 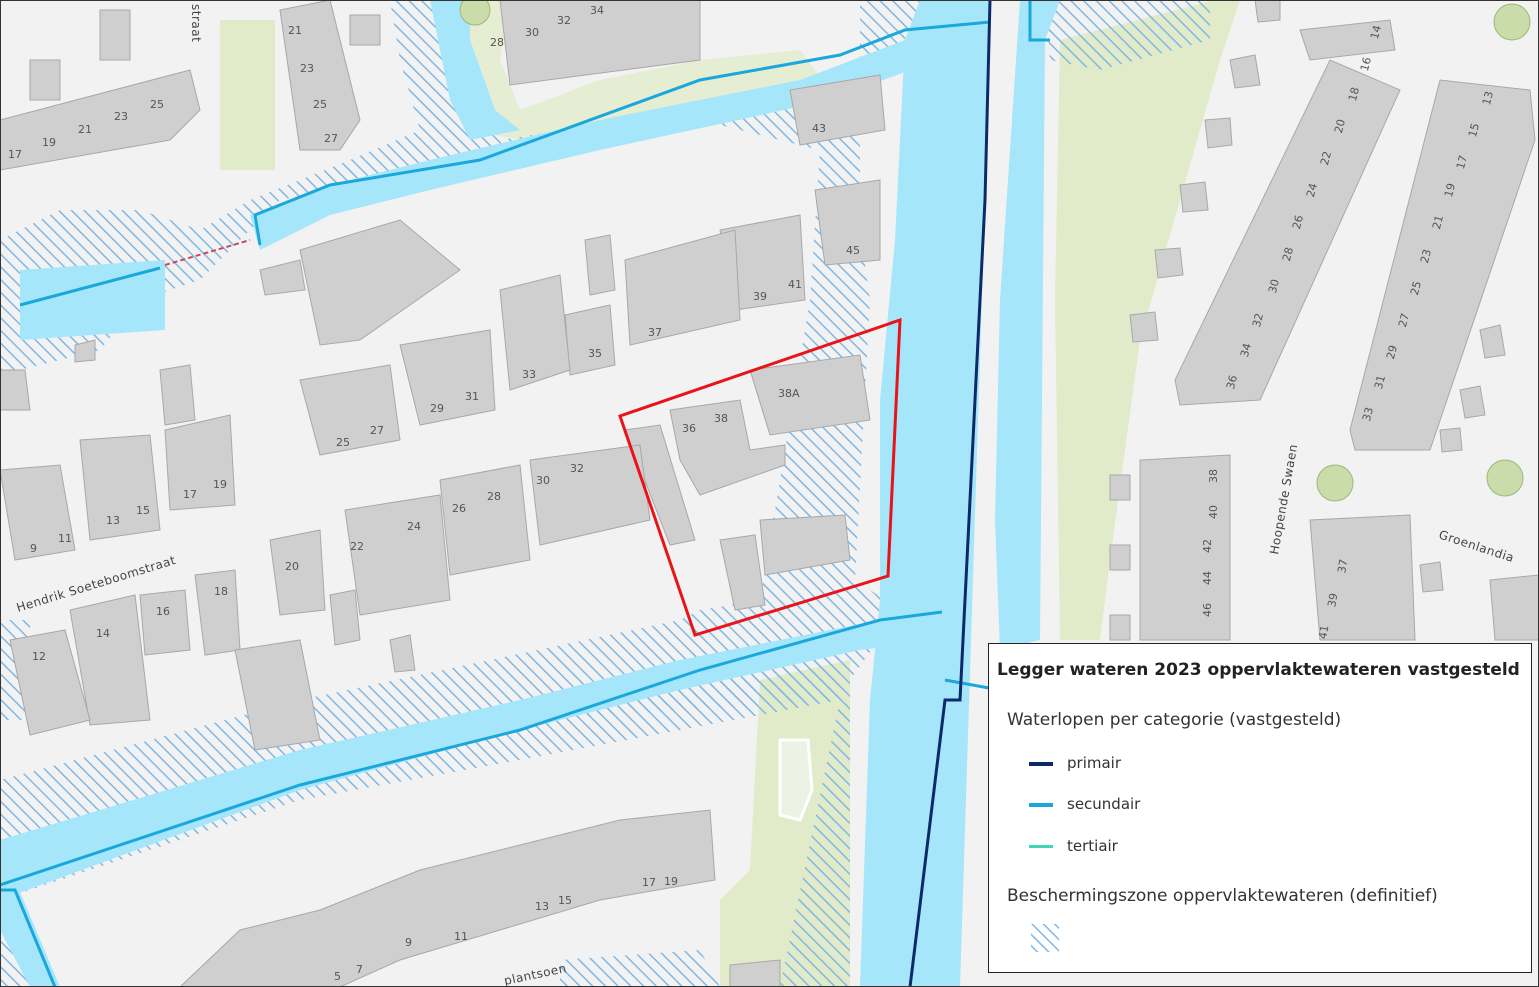 I want to click on house-number: 12, so click(x=39, y=656).